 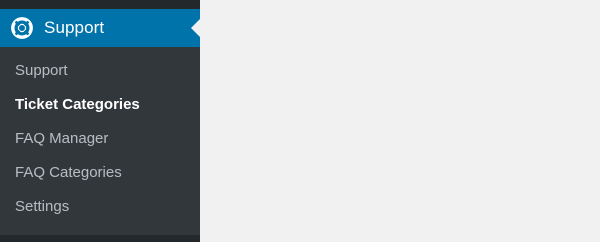 What do you see at coordinates (74, 27) in the screenshot?
I see `menu-title: Support` at bounding box center [74, 27].